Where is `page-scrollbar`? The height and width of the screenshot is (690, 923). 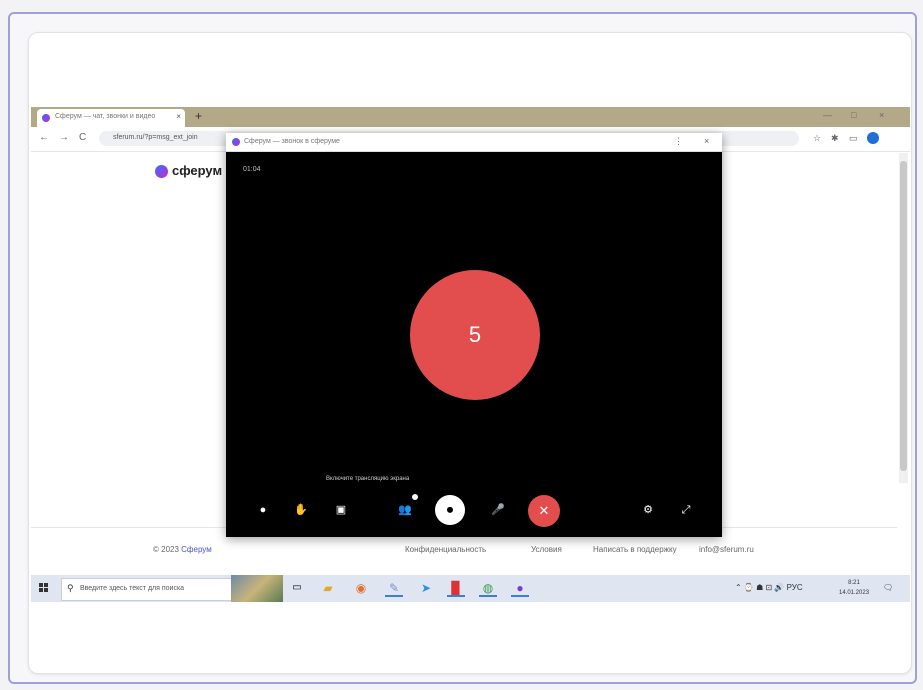 page-scrollbar is located at coordinates (903, 318).